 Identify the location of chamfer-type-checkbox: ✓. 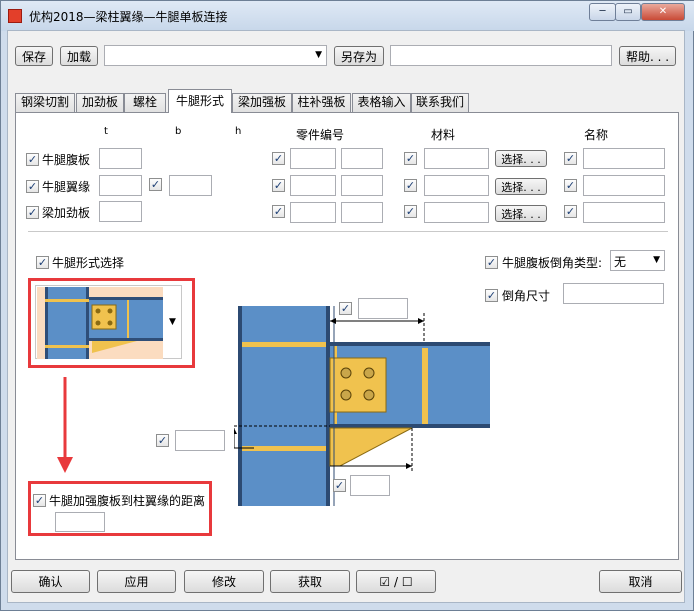
(491, 262).